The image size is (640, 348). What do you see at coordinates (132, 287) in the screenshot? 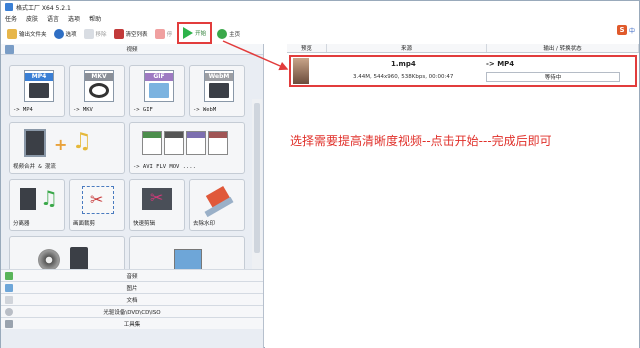
I see `category-image: 图片` at bounding box center [132, 287].